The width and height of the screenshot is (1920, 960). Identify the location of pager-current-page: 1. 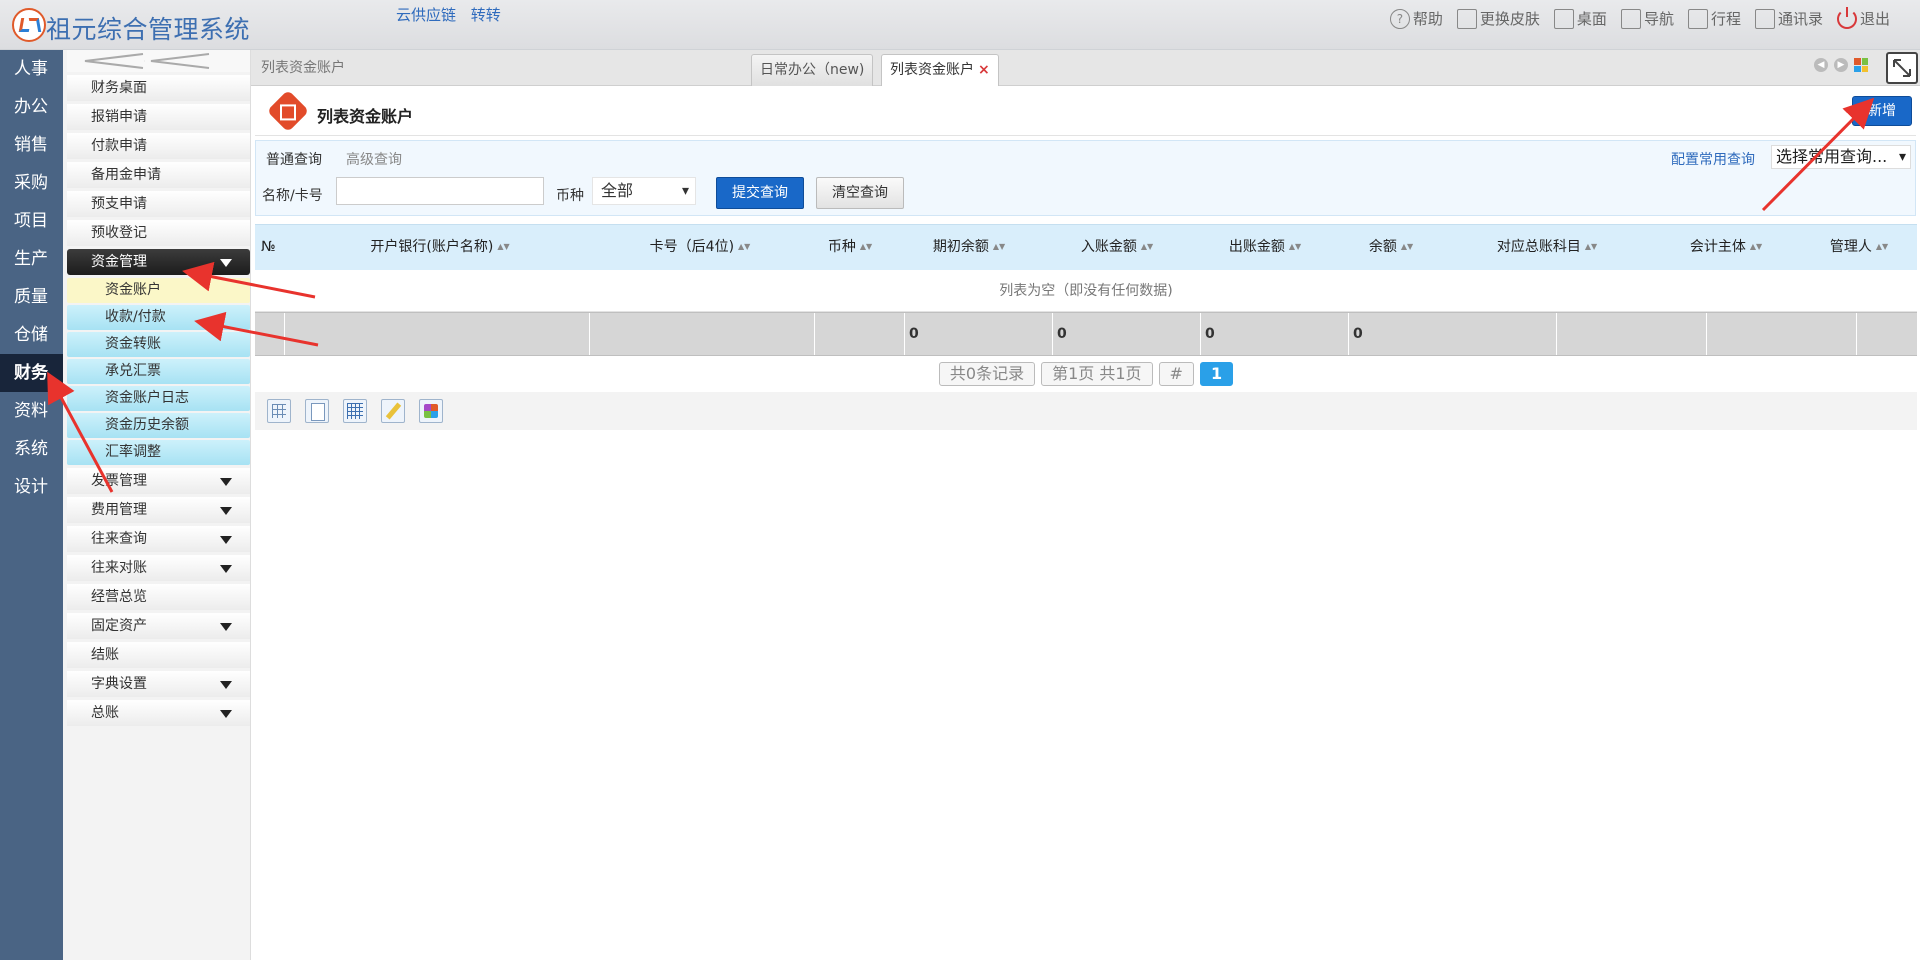
(1216, 374).